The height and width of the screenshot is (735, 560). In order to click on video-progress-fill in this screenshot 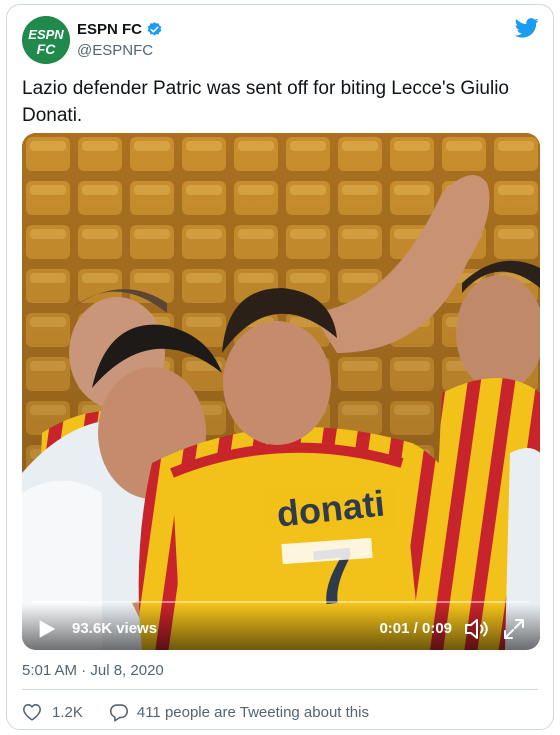, I will do `click(59, 602)`.